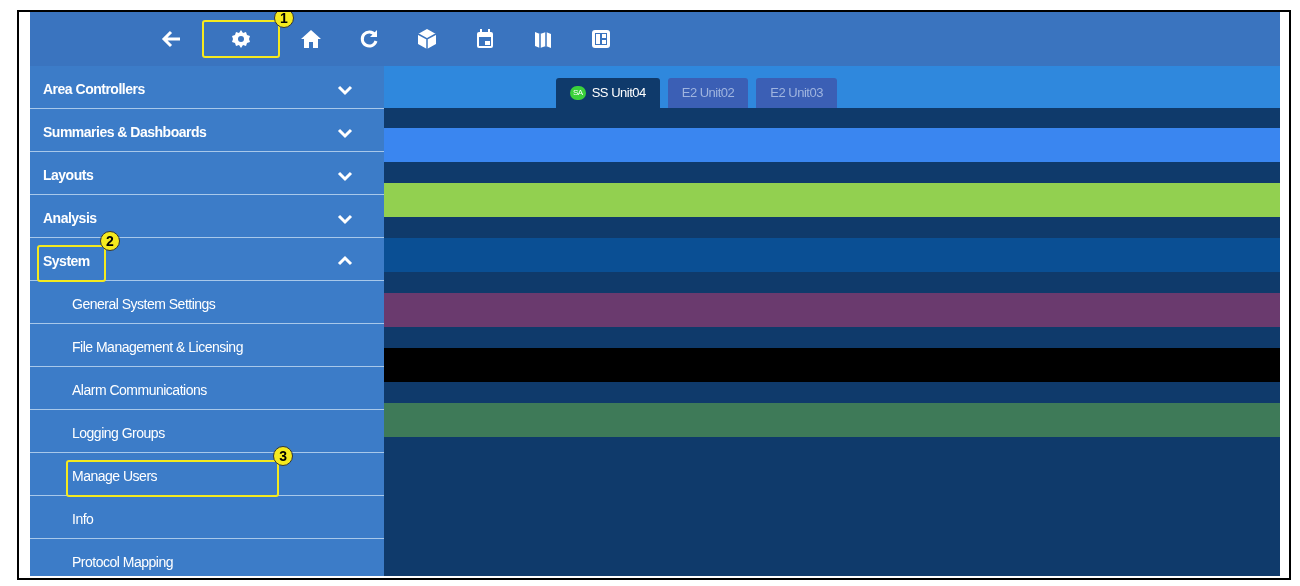 This screenshot has height=586, width=1300. I want to click on tab: SA SS Unit04, so click(608, 93).